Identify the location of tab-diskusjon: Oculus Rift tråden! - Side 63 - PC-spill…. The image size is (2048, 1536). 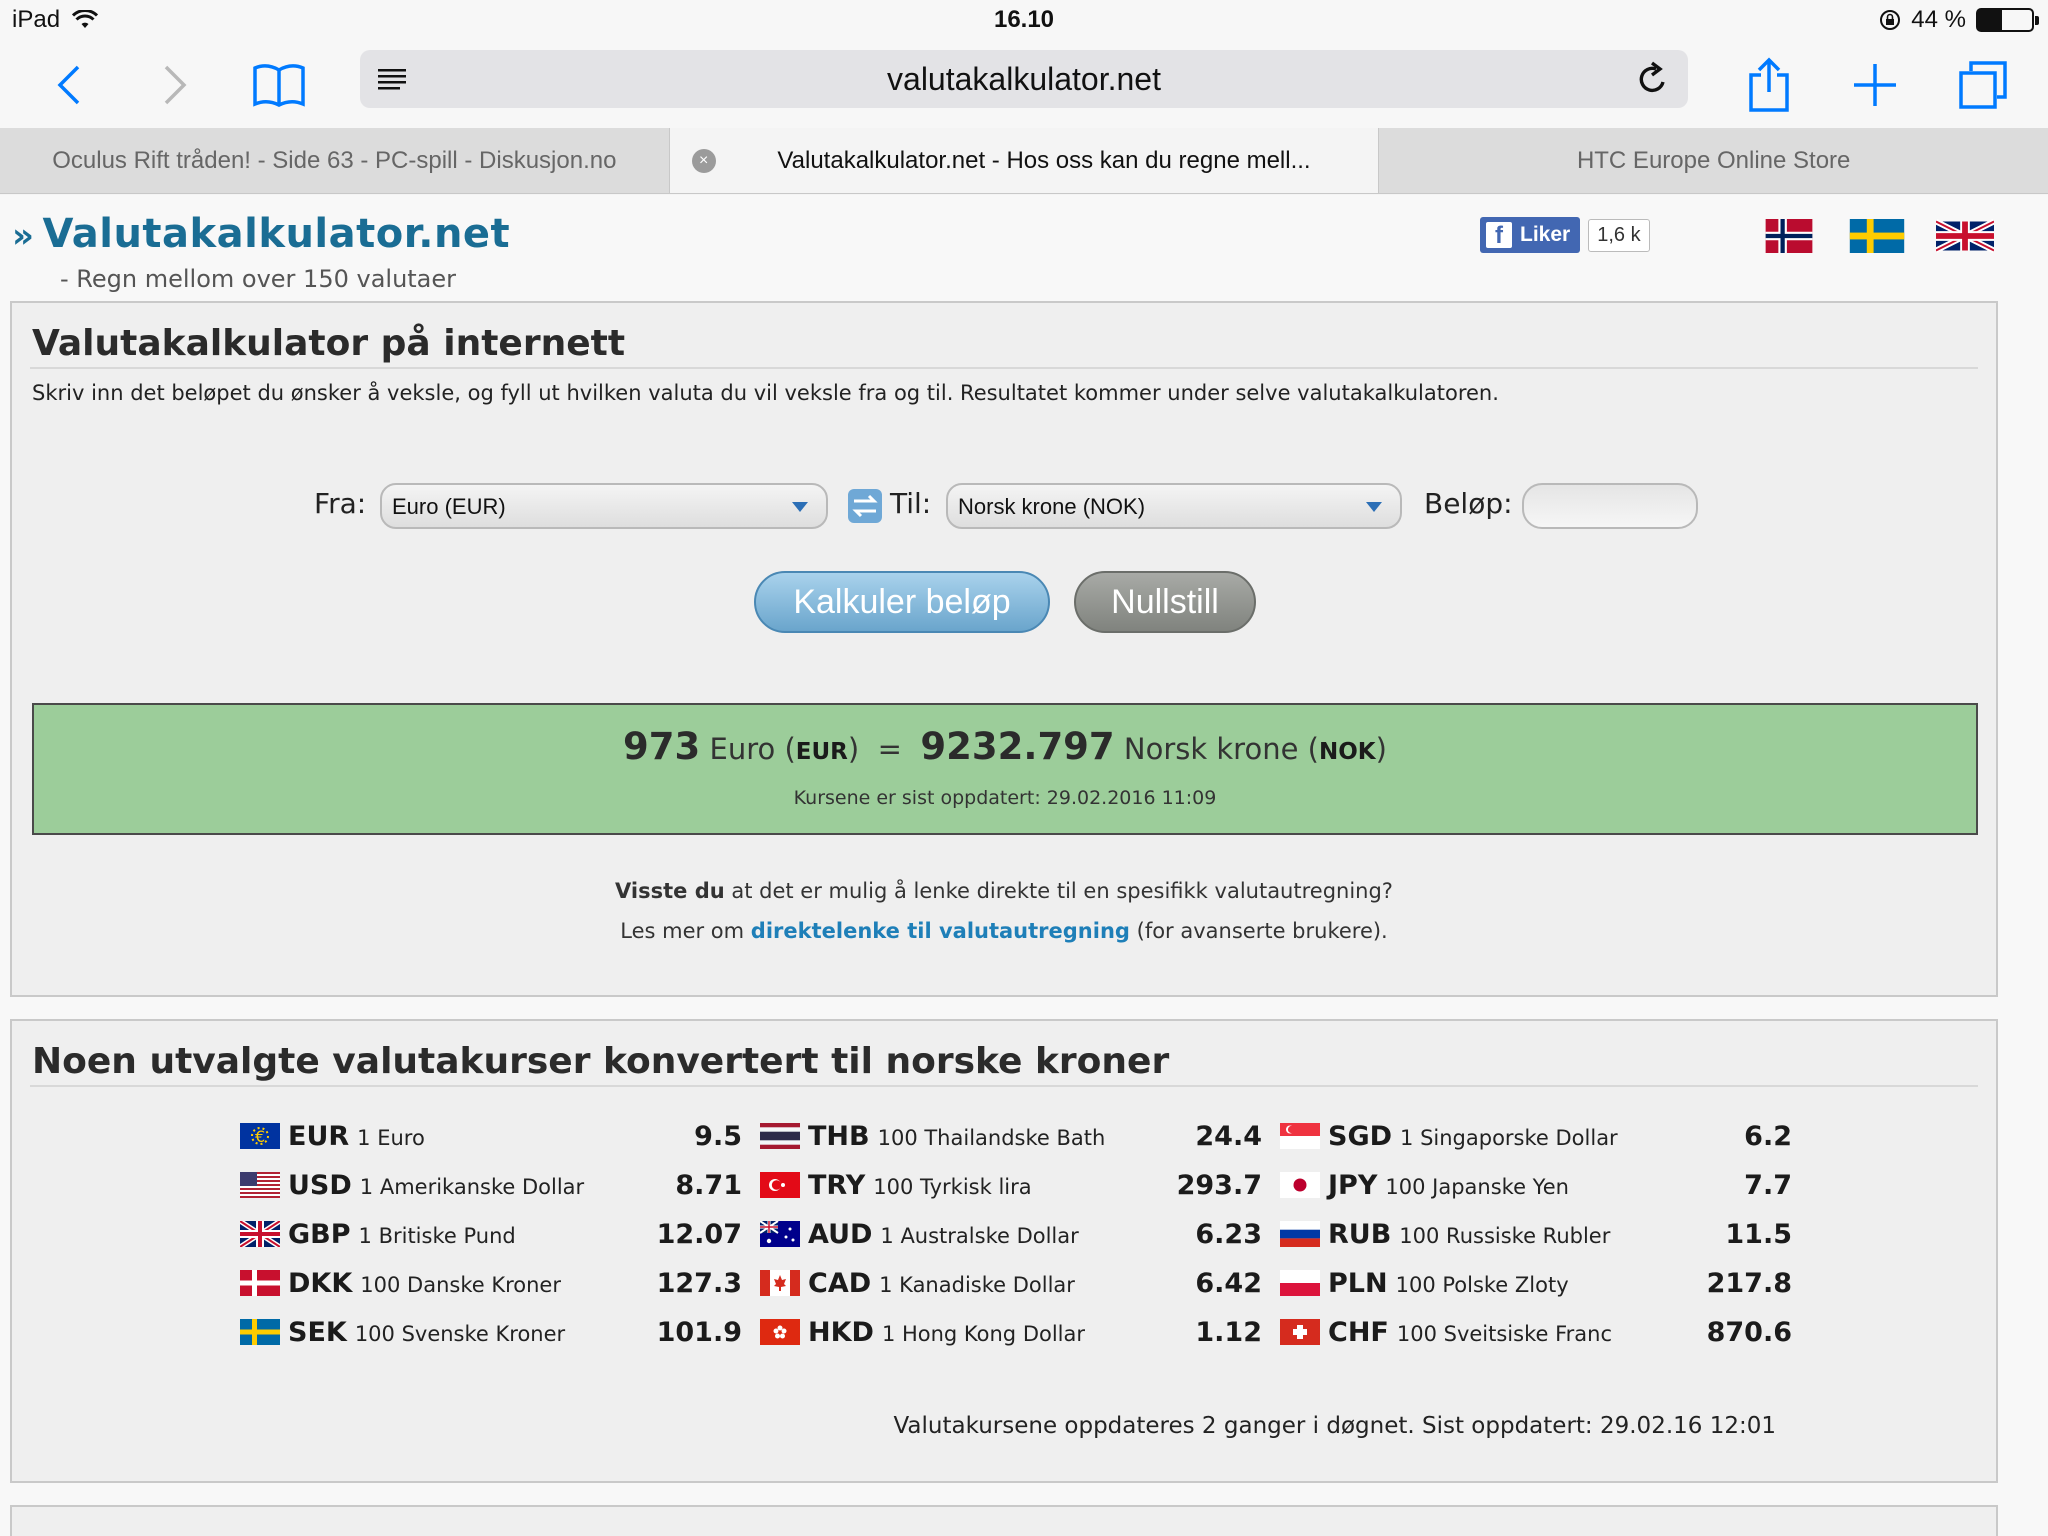
(335, 160).